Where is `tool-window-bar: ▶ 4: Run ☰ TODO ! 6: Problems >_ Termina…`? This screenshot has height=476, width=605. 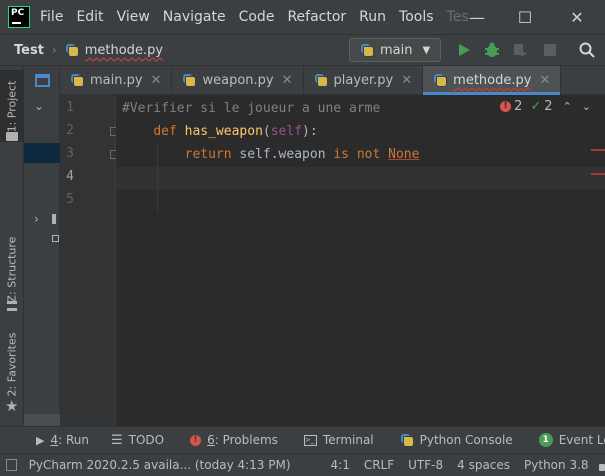 tool-window-bar: ▶ 4: Run ☰ TODO ! 6: Problems >_ Termina… is located at coordinates (302, 439).